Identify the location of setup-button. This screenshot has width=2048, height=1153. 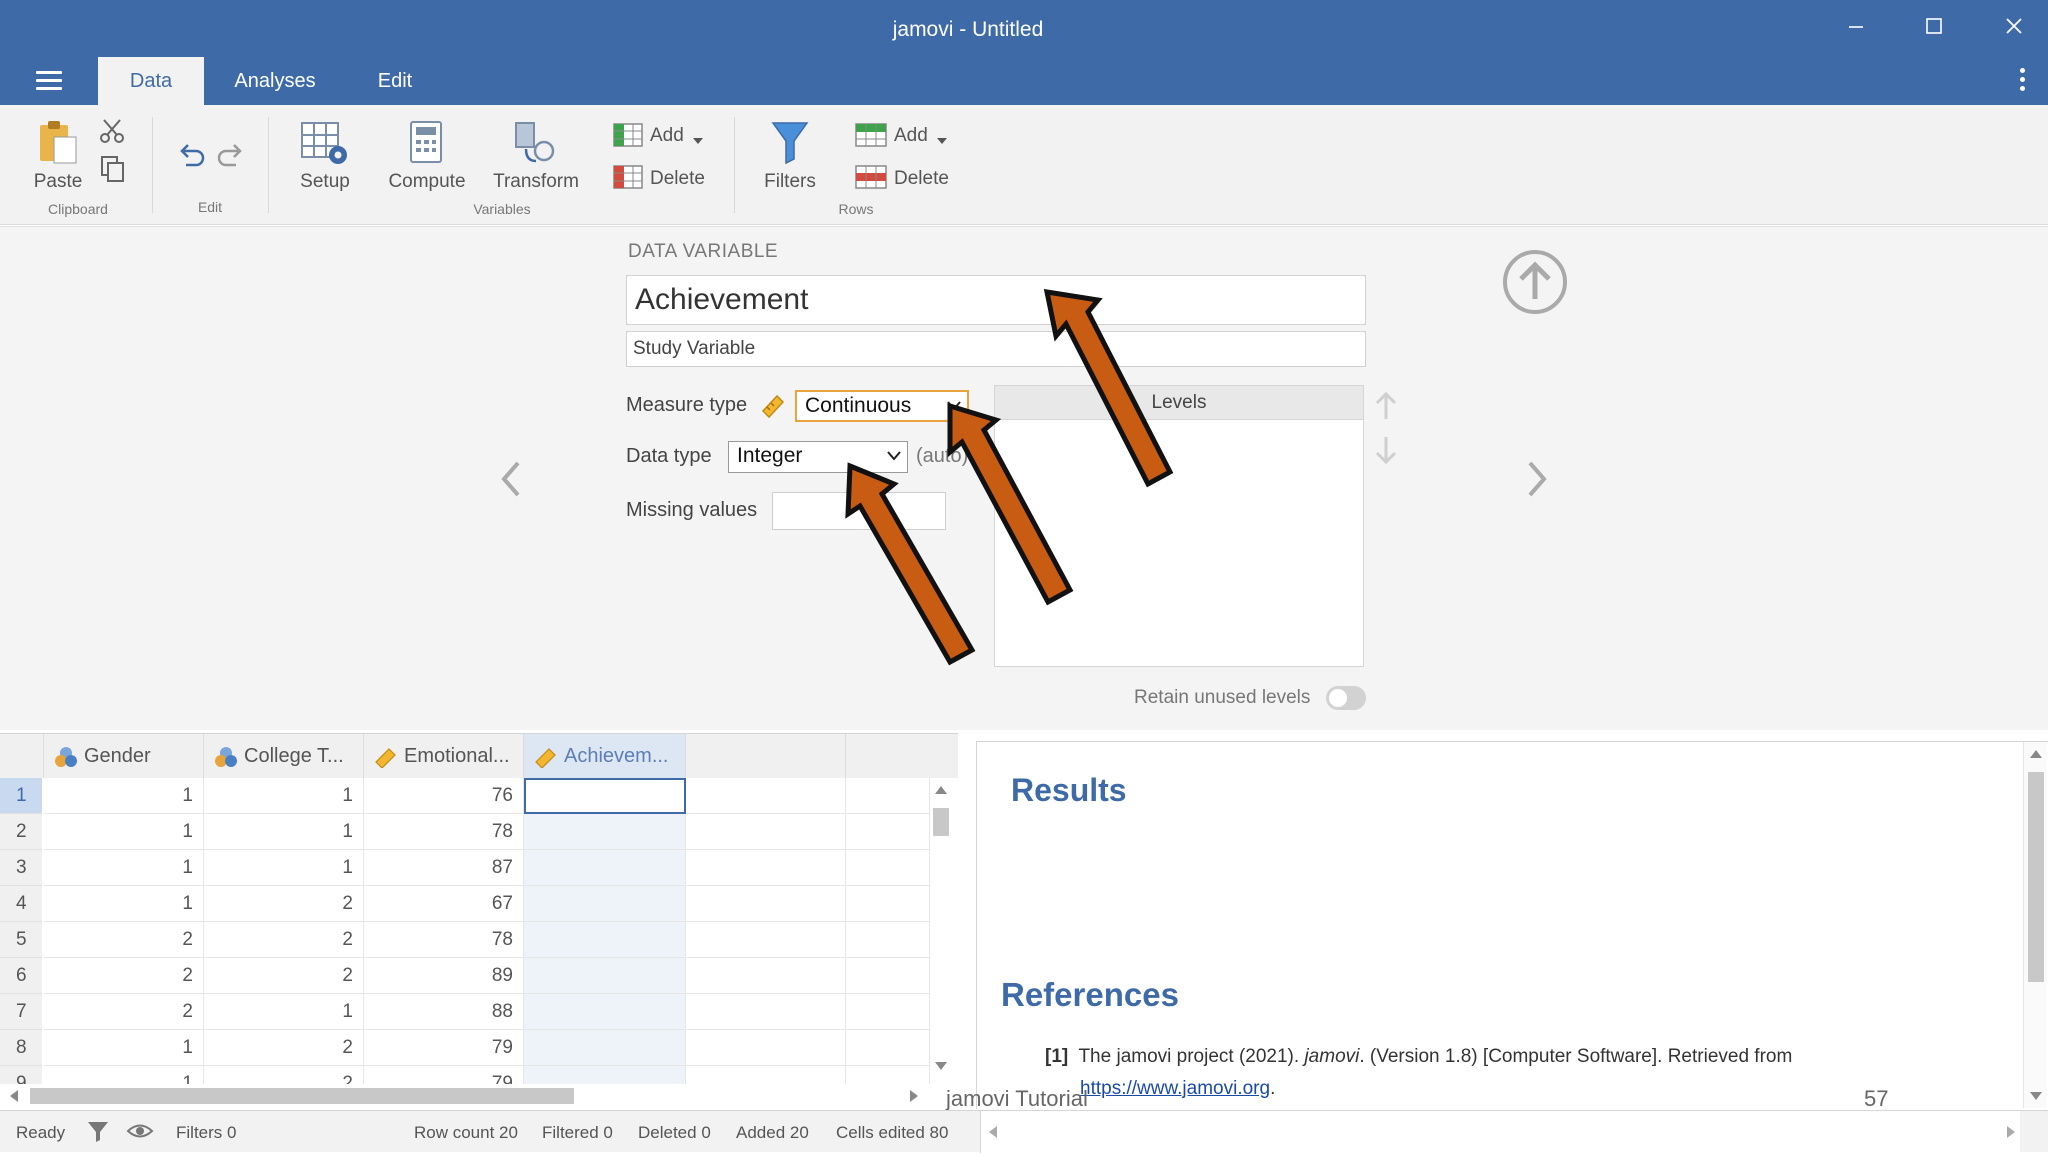
(325, 145).